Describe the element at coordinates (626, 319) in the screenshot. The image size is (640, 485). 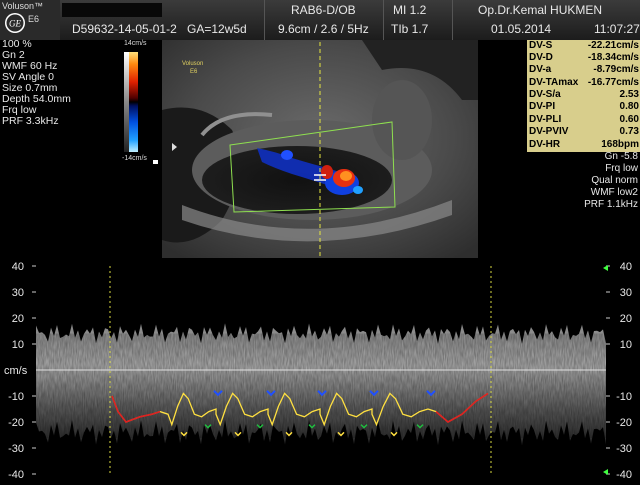
I see `axis-tick-label-right: 20` at that location.